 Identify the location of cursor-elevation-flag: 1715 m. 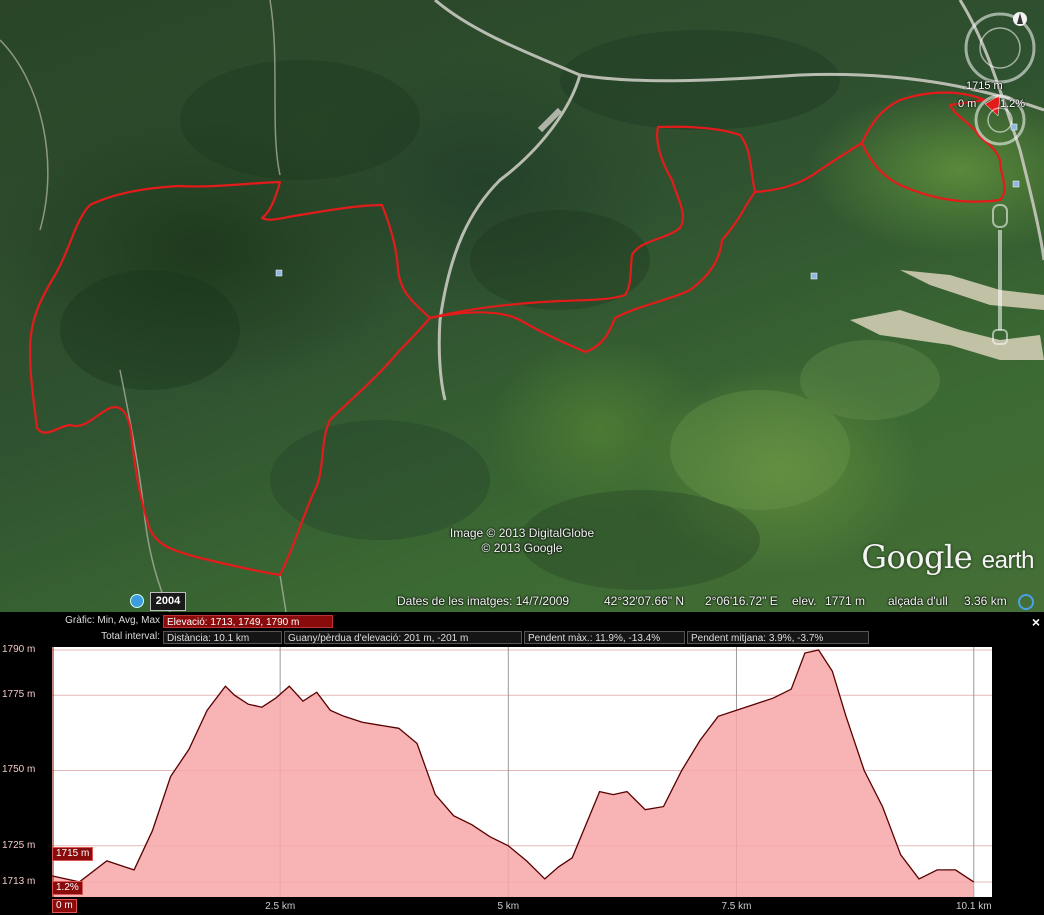
(73, 854).